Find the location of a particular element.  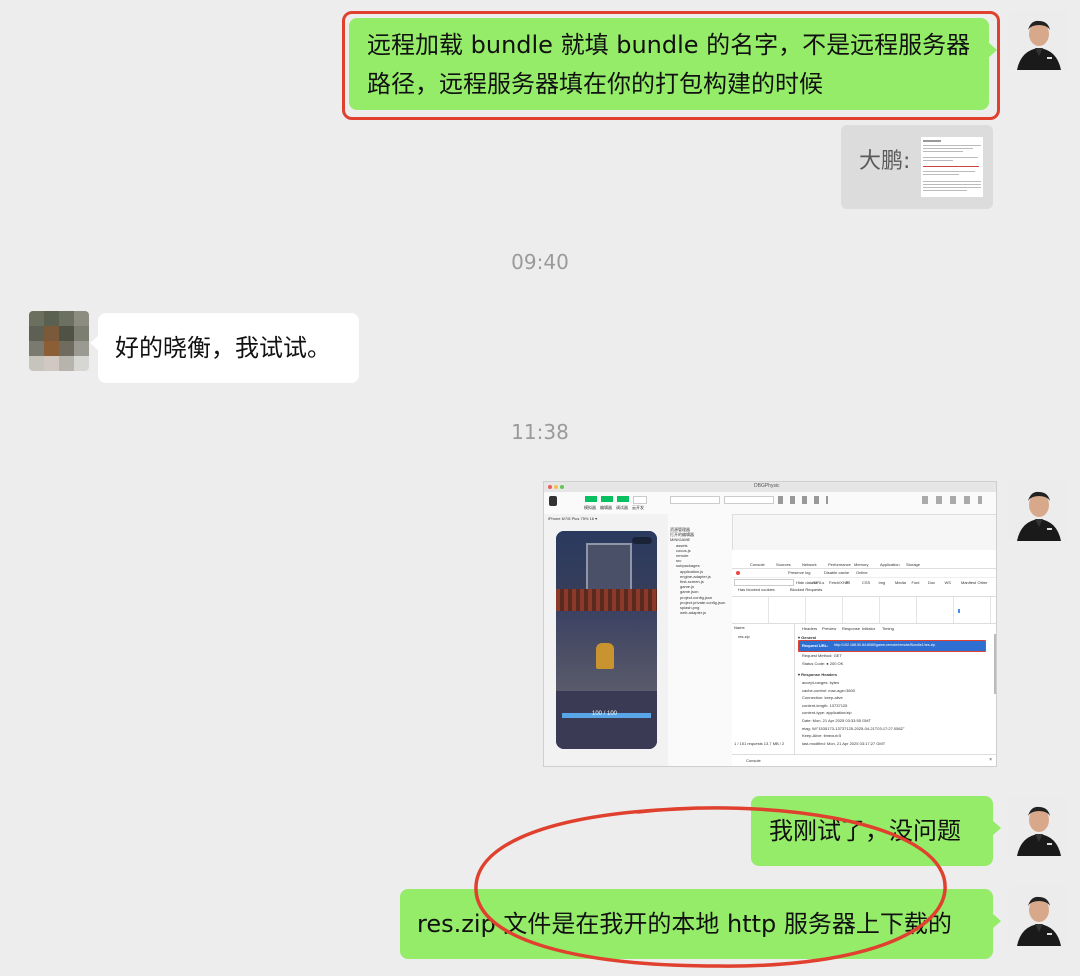

detail-tab: Initiator is located at coordinates (868, 628).